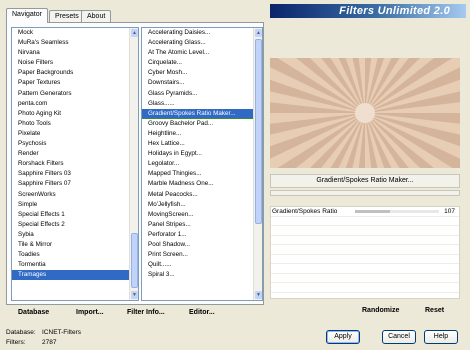 This screenshot has width=470, height=350. What do you see at coordinates (49, 342) in the screenshot?
I see `filters-value: 2787` at bounding box center [49, 342].